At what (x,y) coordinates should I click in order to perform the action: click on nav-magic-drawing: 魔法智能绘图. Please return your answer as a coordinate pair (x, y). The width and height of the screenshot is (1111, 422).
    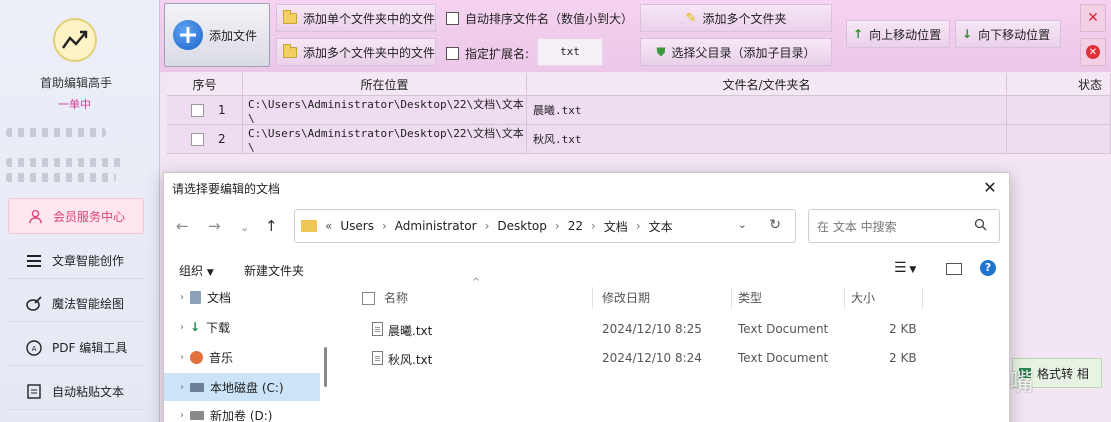
    Looking at the image, I should click on (76, 304).